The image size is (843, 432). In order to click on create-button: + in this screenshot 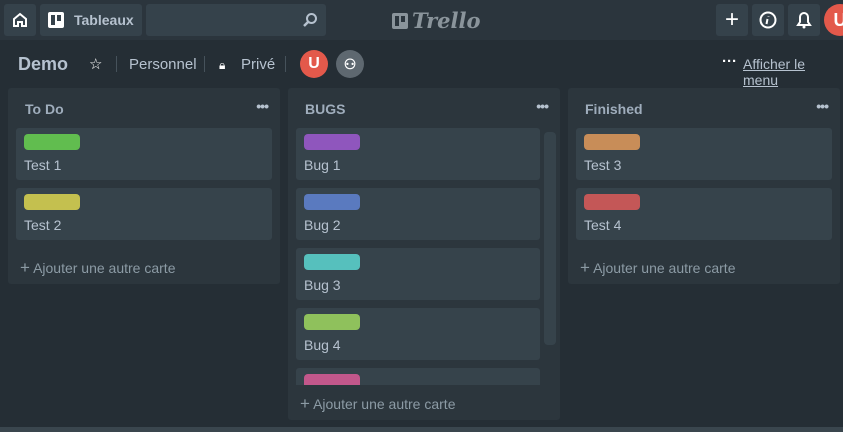, I will do `click(732, 20)`.